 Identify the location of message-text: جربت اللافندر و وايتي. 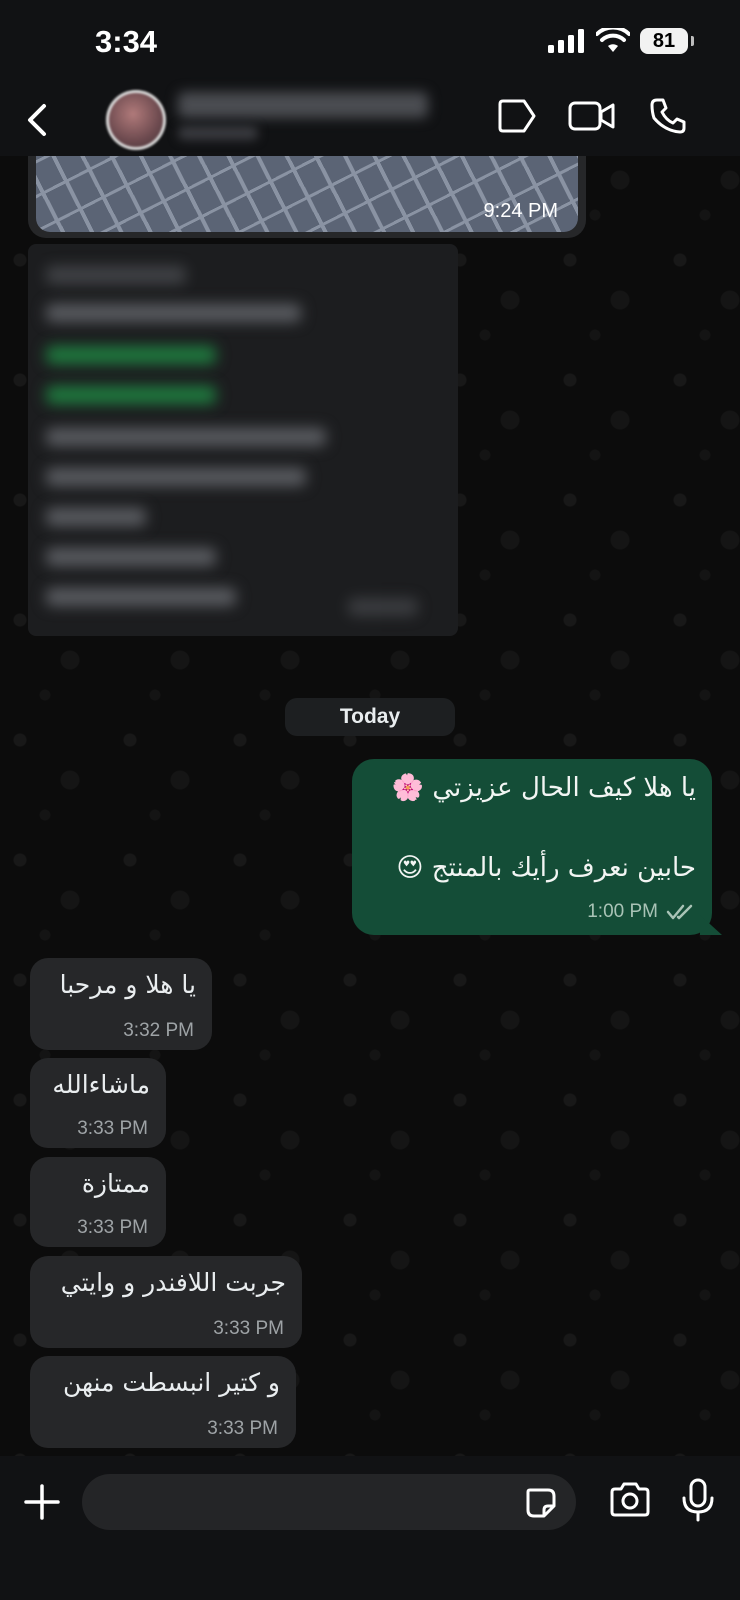
(173, 1282).